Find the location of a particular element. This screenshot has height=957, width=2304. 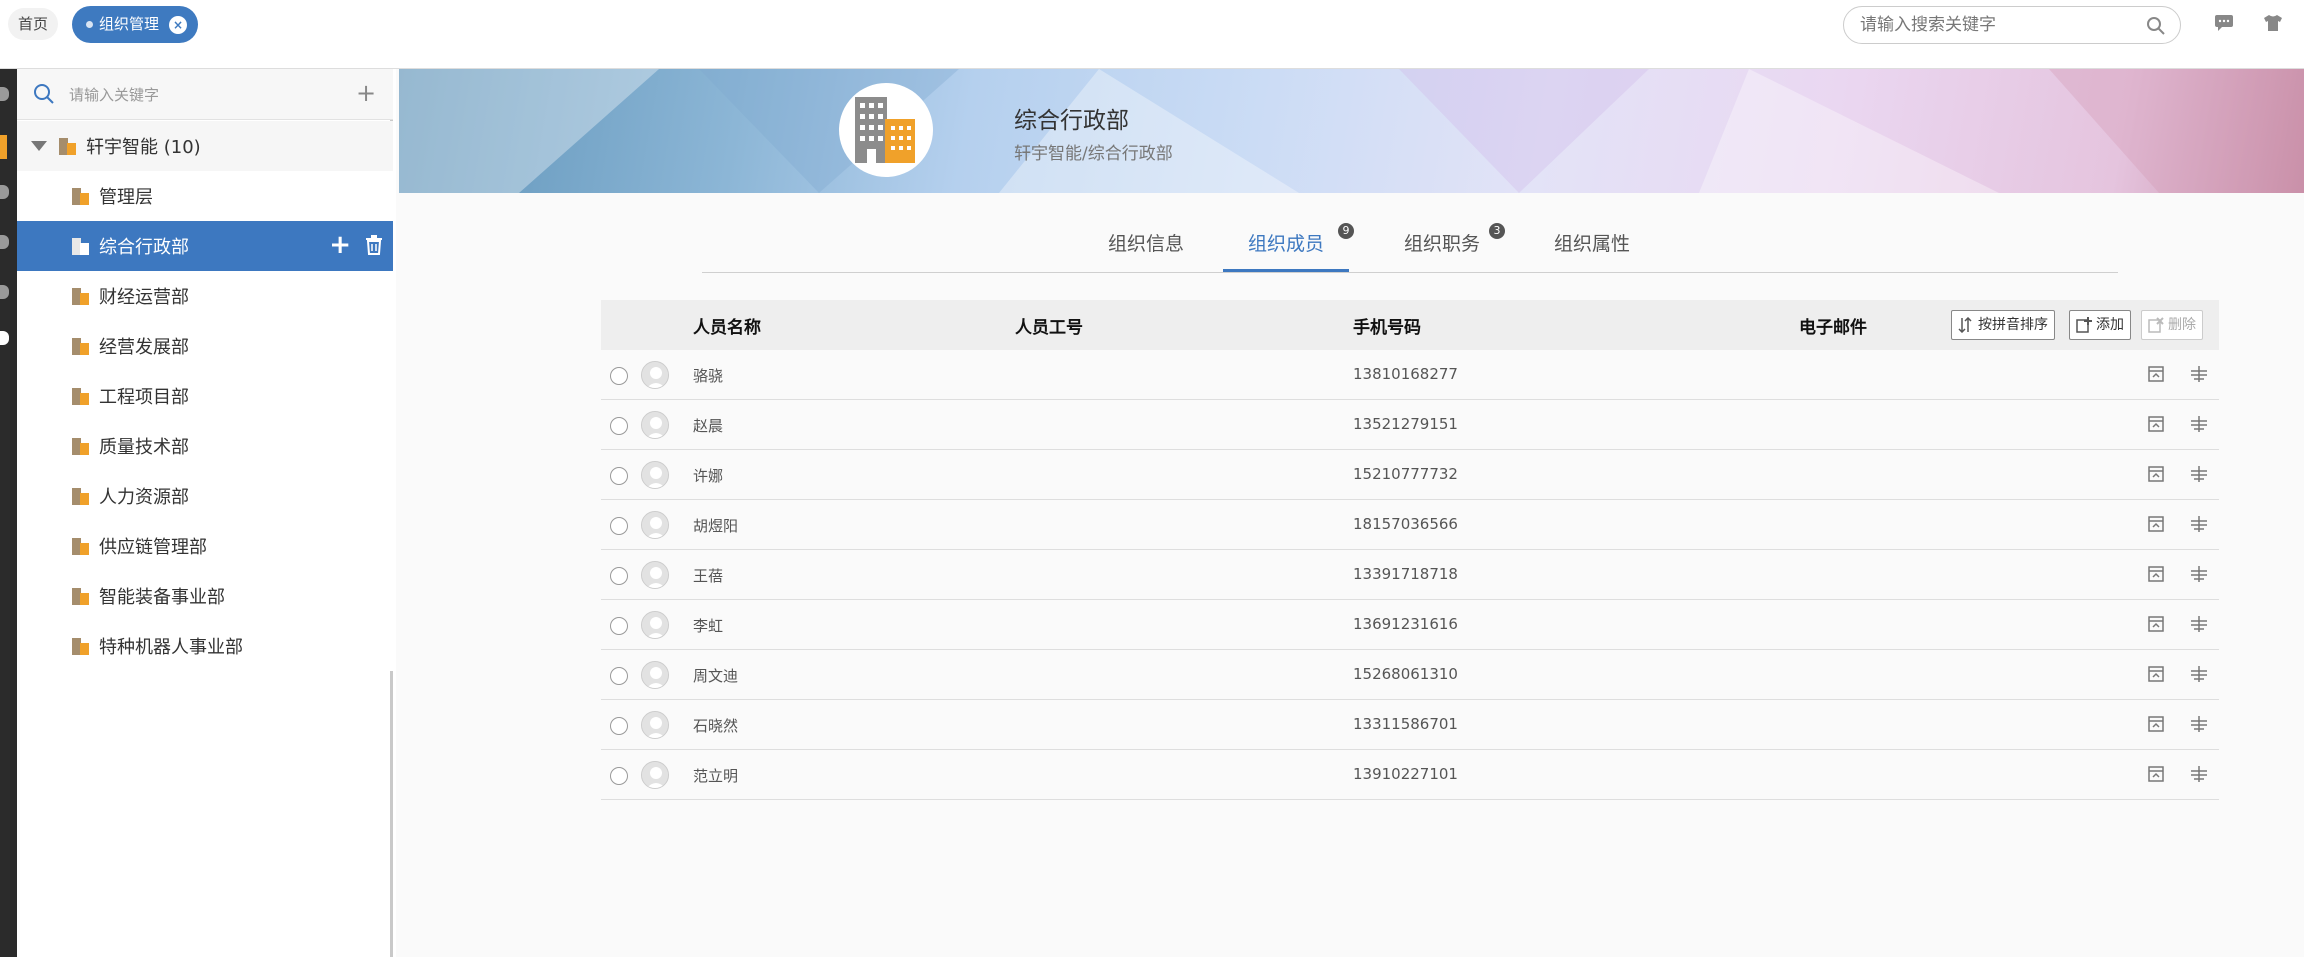

tab-home: 首页 is located at coordinates (33, 24).